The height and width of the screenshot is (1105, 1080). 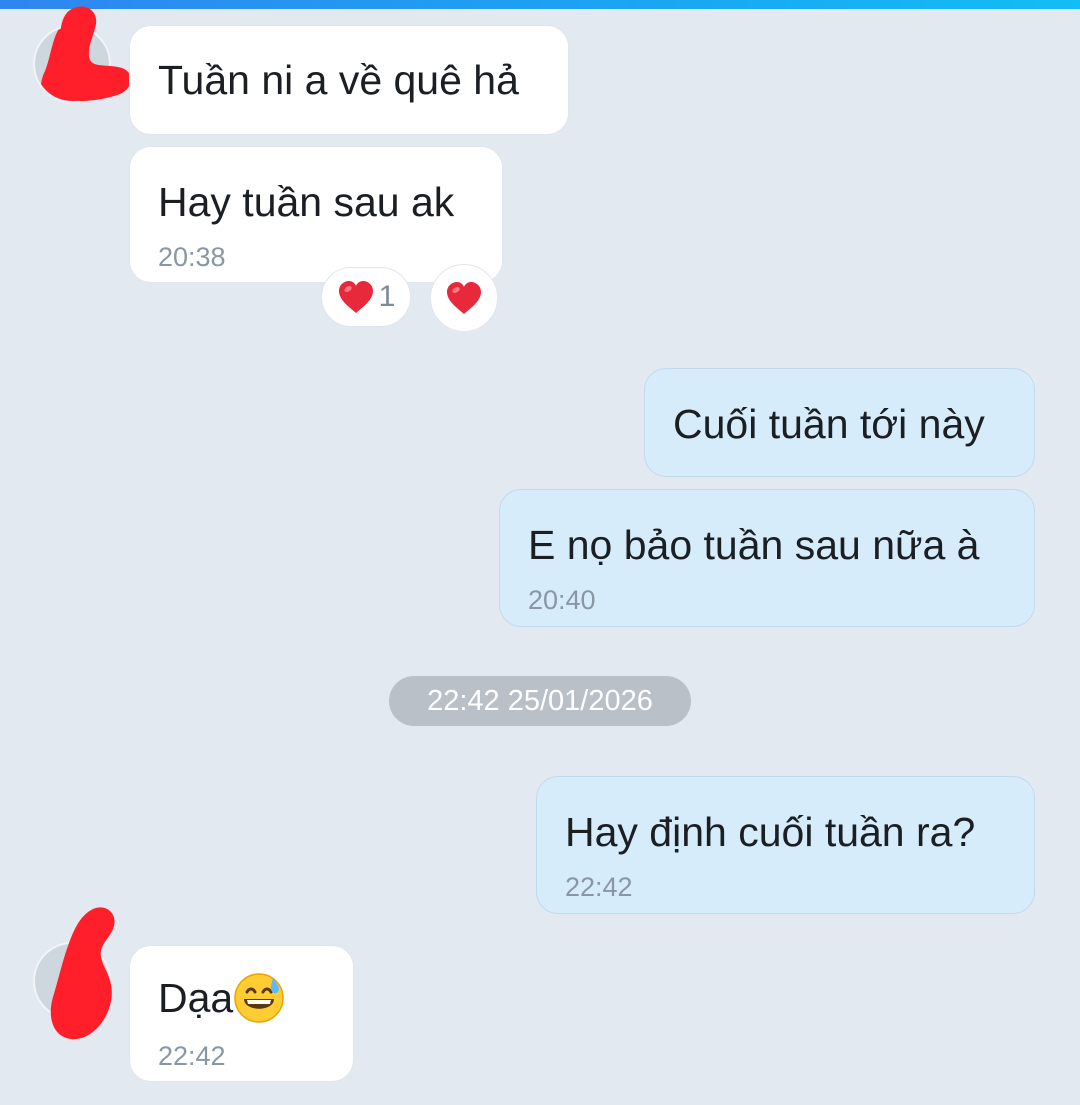 I want to click on reaction-summary: 1, so click(x=366, y=297).